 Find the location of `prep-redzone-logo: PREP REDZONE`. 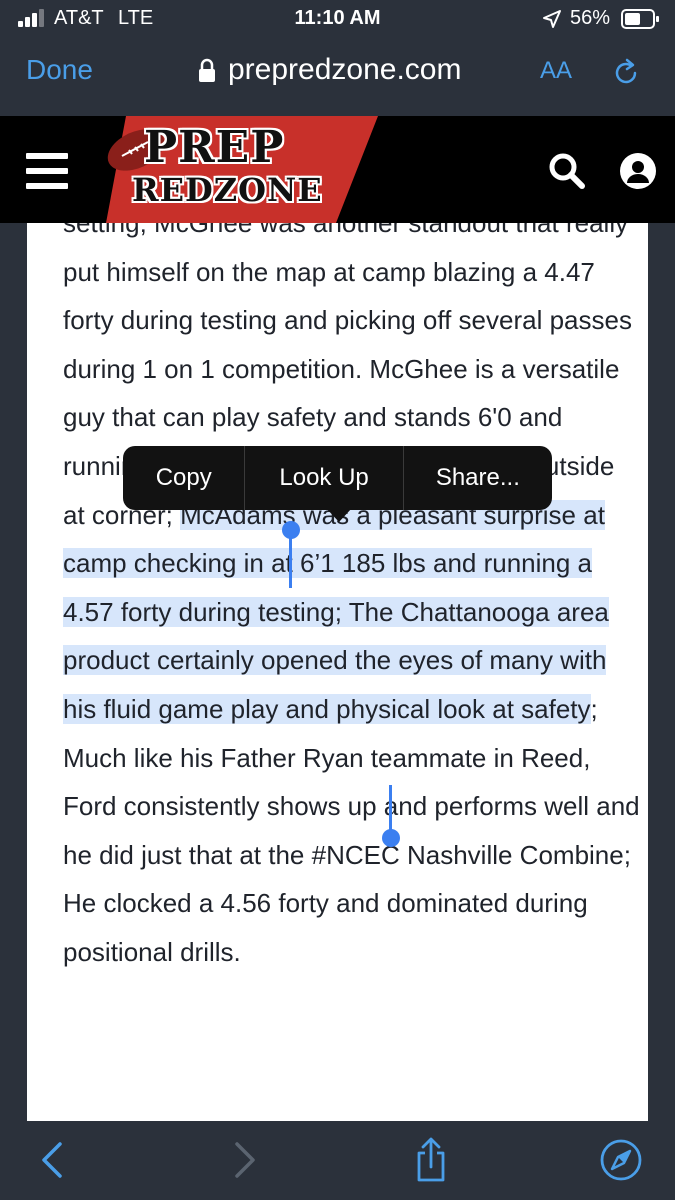

prep-redzone-logo: PREP REDZONE is located at coordinates (241, 169).